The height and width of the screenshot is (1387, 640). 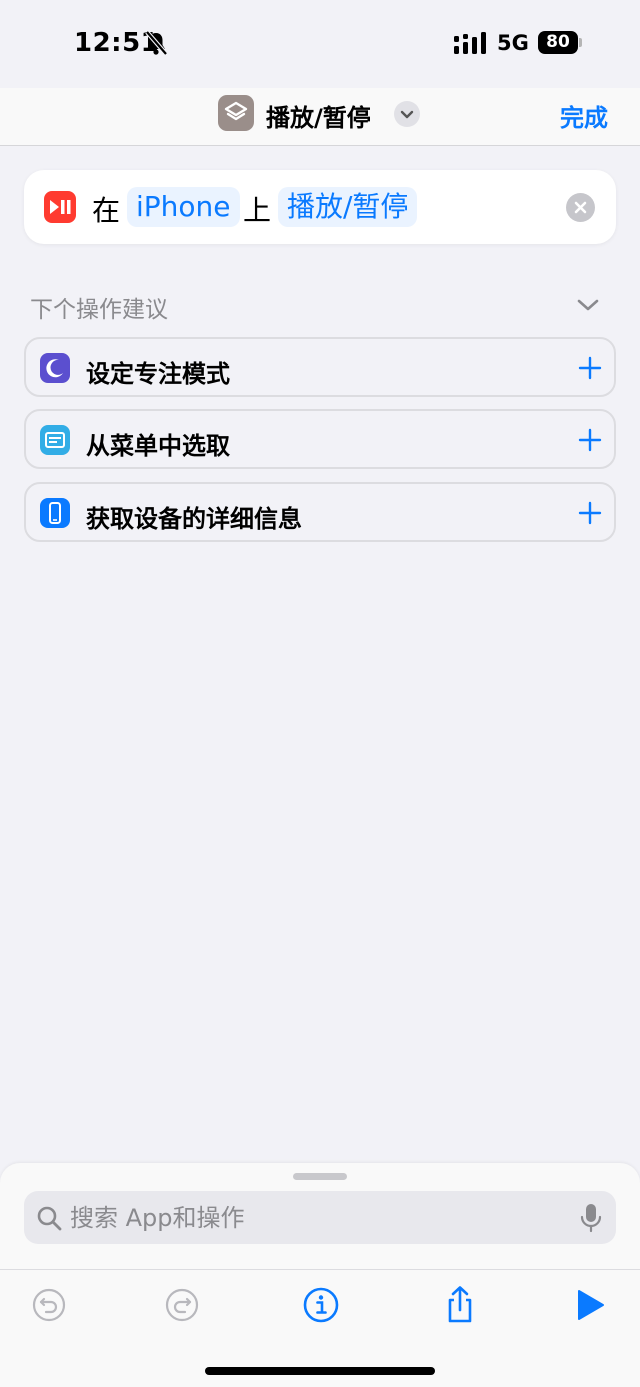 I want to click on battery-cap, so click(x=580, y=42).